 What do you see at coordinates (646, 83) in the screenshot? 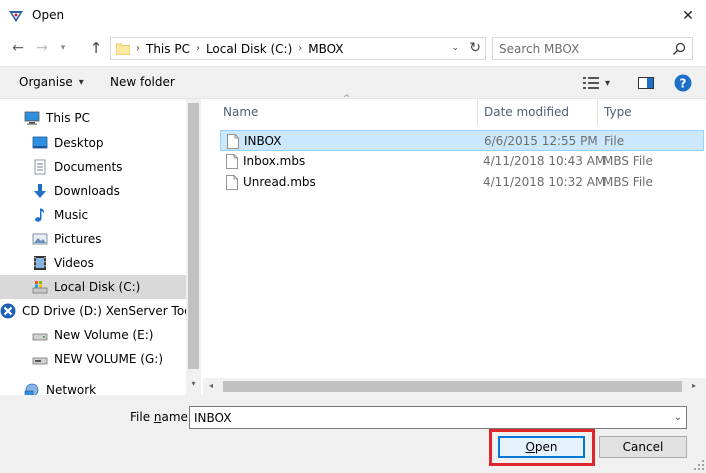
I see `preview-pane-icon` at bounding box center [646, 83].